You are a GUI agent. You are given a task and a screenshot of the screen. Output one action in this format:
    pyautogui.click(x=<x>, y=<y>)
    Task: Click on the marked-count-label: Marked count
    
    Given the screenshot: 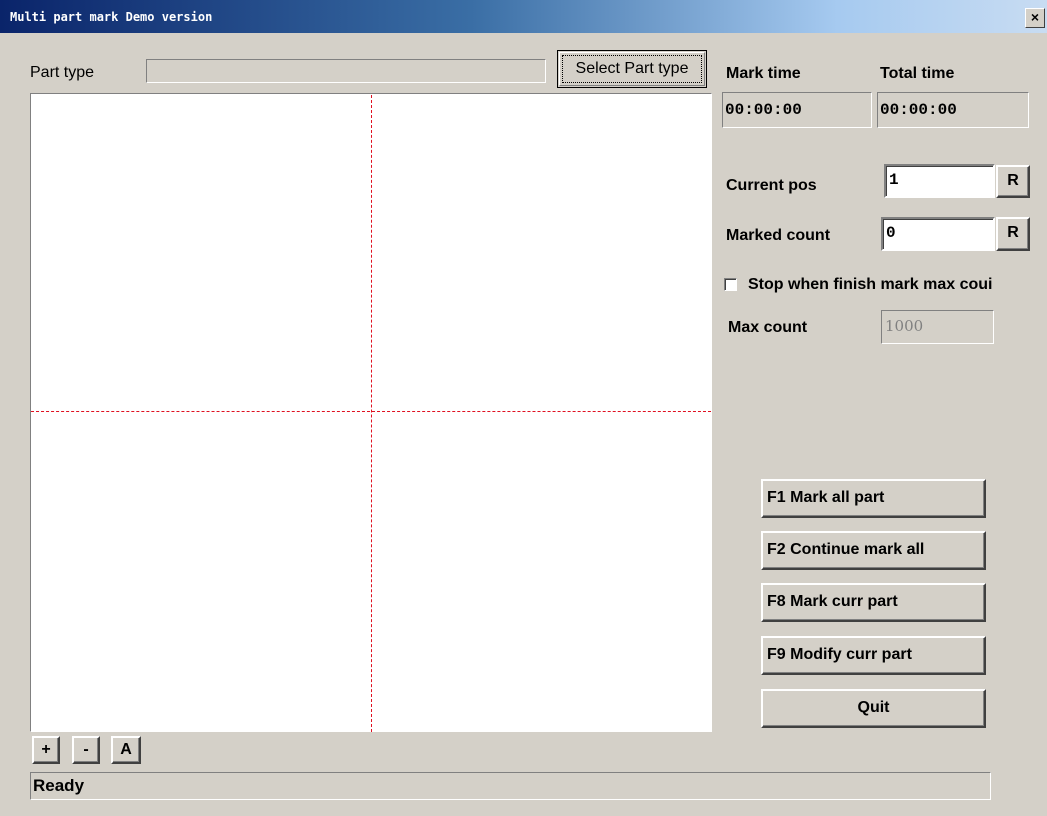 What is the action you would take?
    pyautogui.click(x=778, y=235)
    